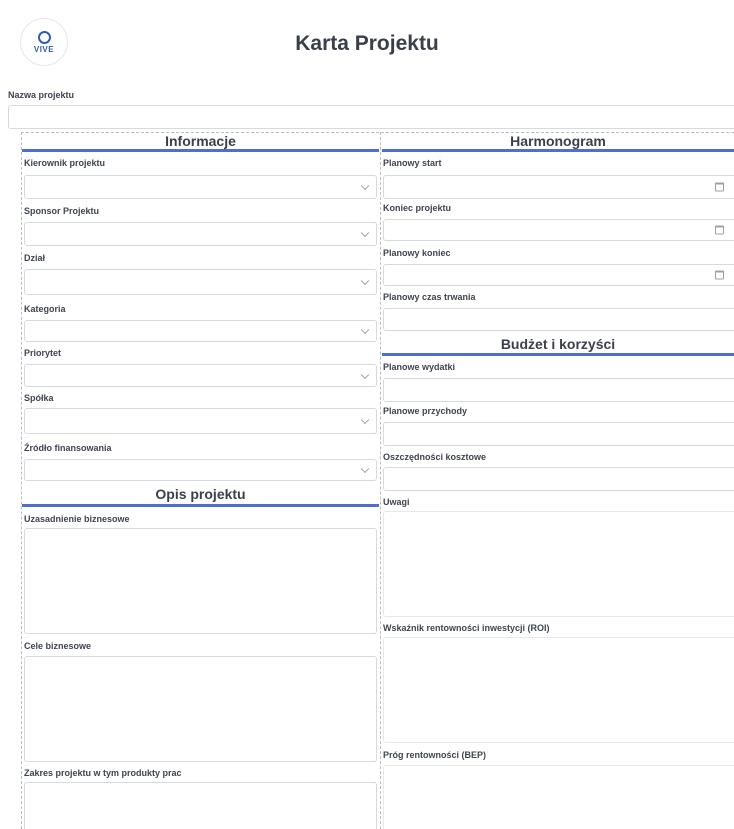 The image size is (734, 829). Describe the element at coordinates (396, 502) in the screenshot. I see `notes-label: Uwagi` at that location.